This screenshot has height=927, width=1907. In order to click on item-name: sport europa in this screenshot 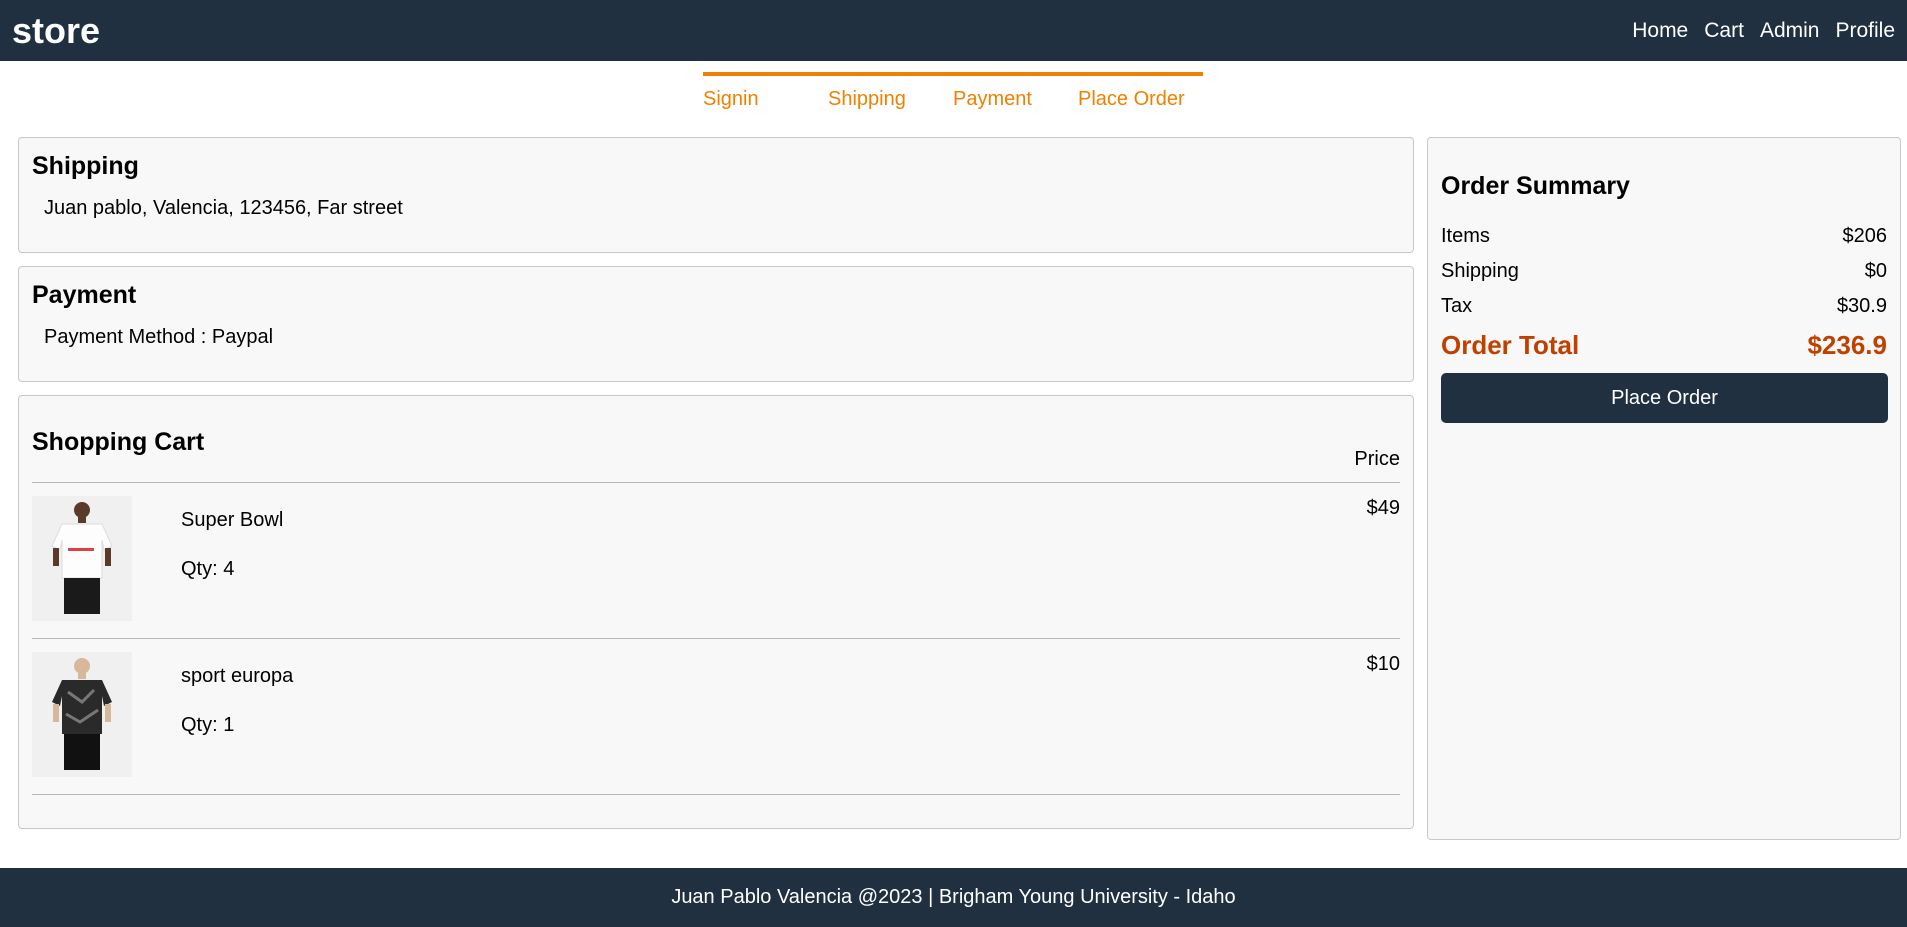, I will do `click(237, 676)`.